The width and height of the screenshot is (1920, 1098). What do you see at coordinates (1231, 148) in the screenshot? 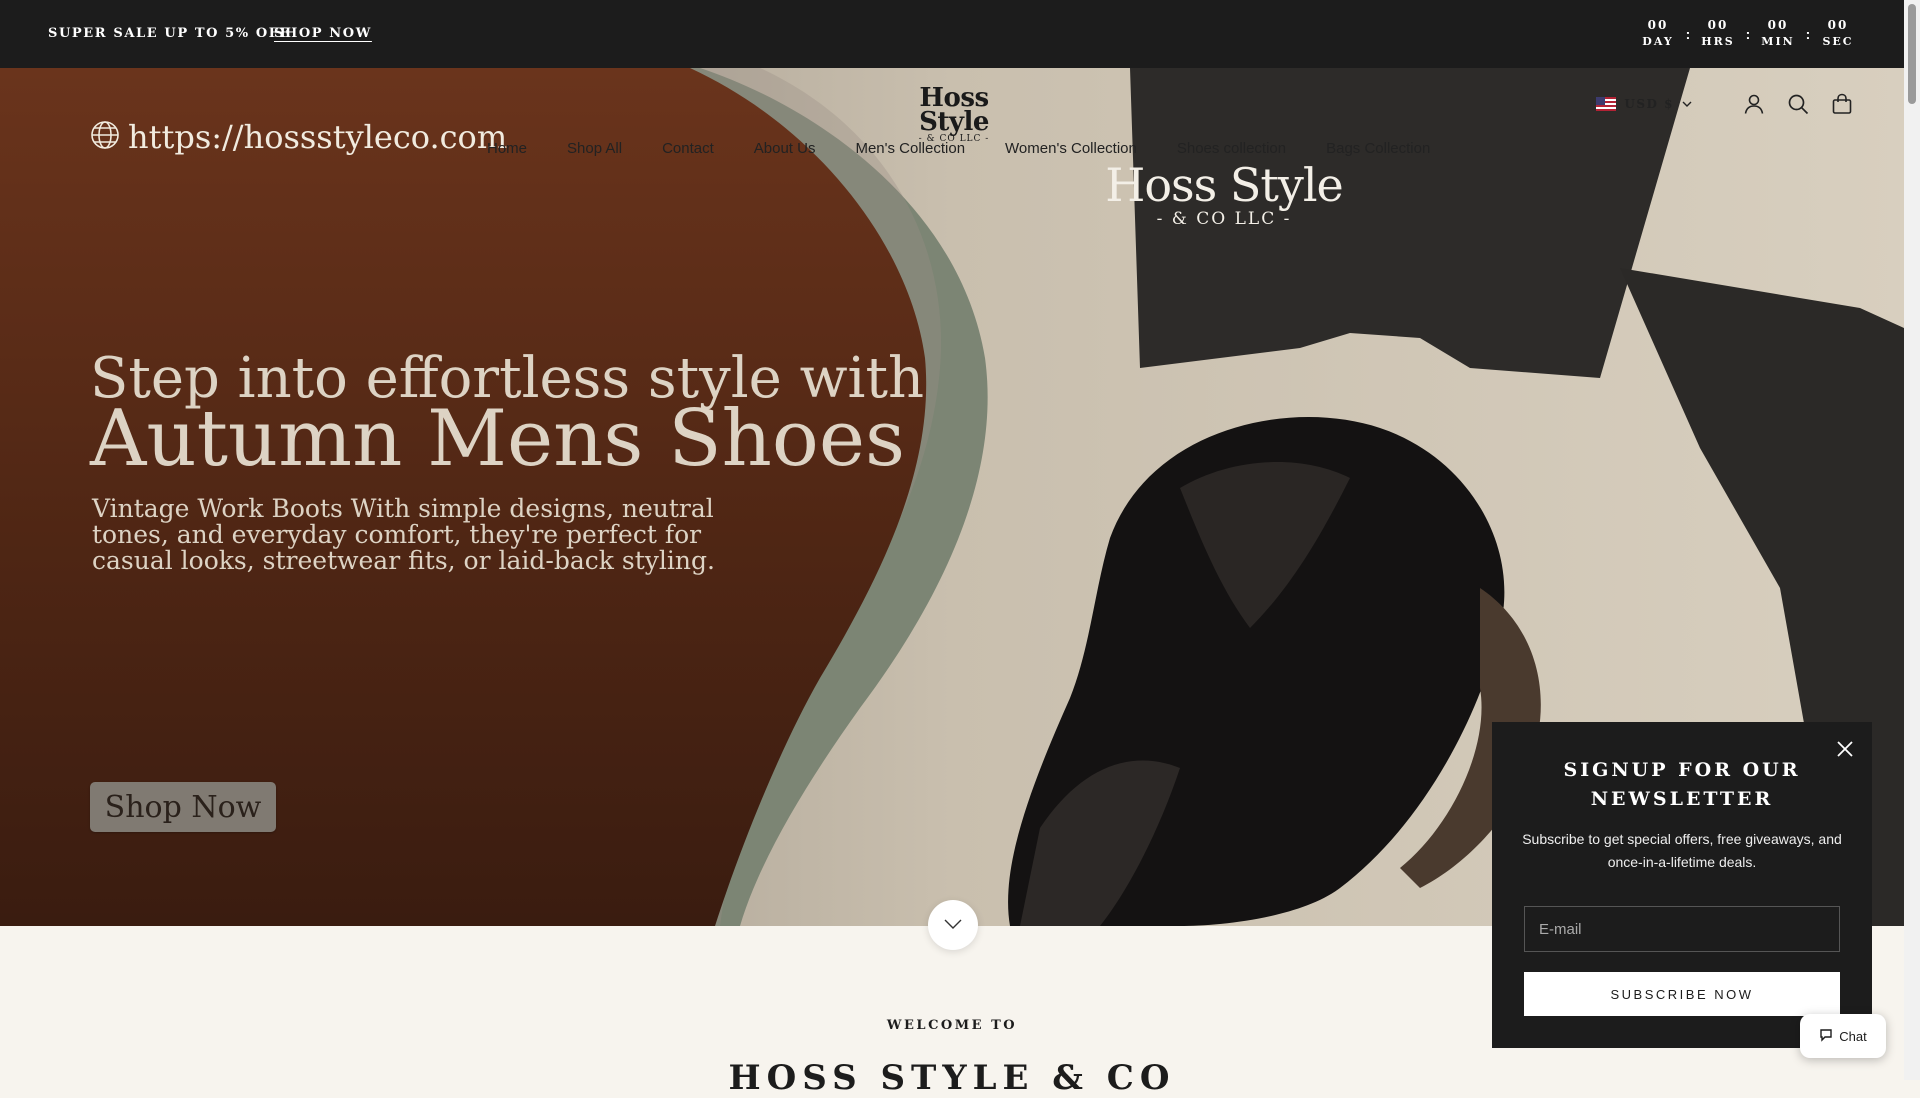
I see `nav-shoes-collection: Shoes collection` at bounding box center [1231, 148].